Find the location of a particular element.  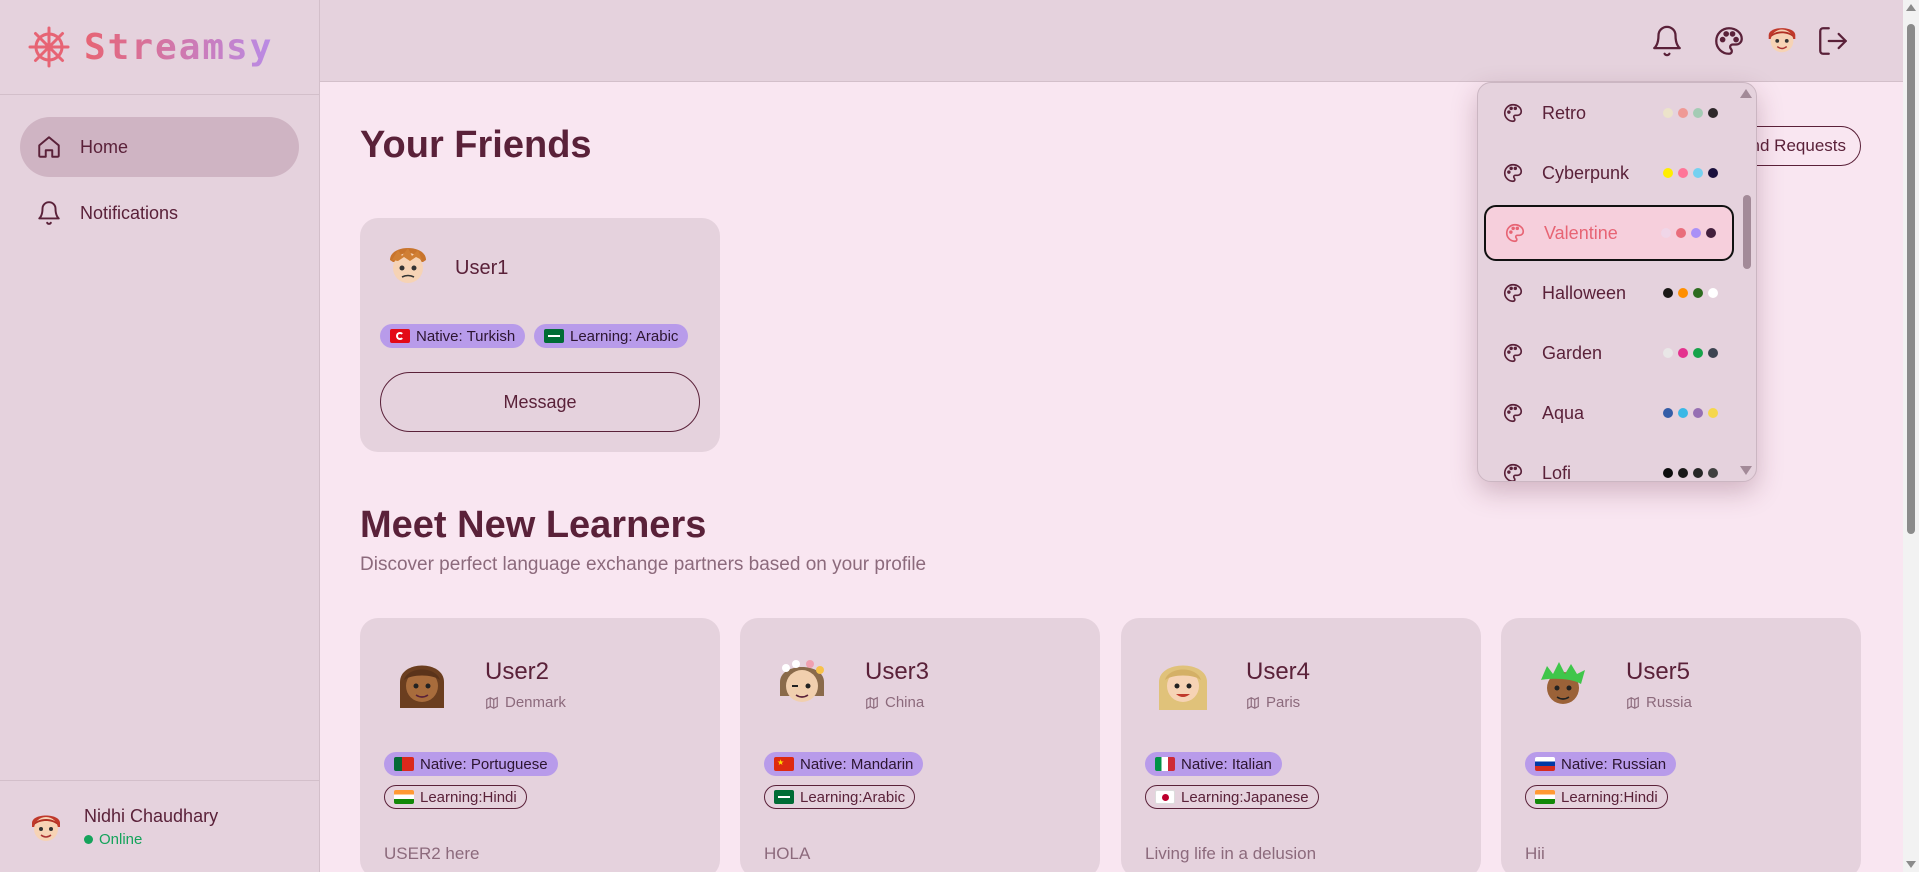

native-language-label: Native: Mandarin is located at coordinates (857, 764).